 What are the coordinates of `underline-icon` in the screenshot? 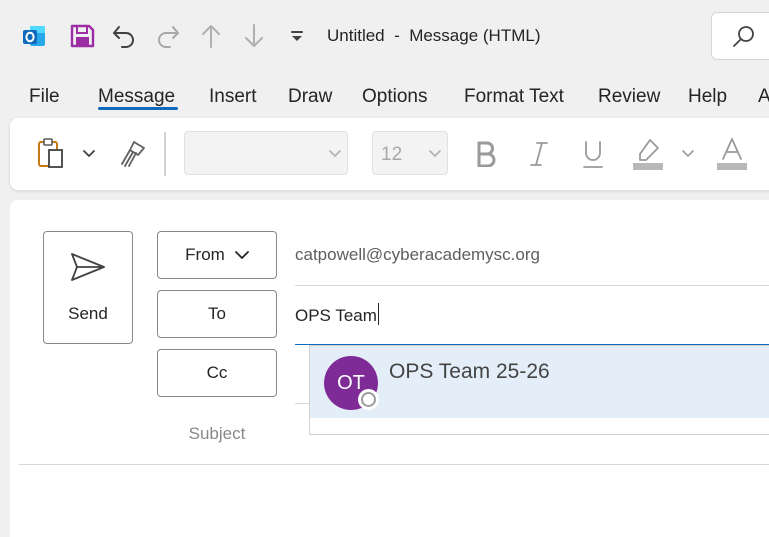 It's located at (593, 155).